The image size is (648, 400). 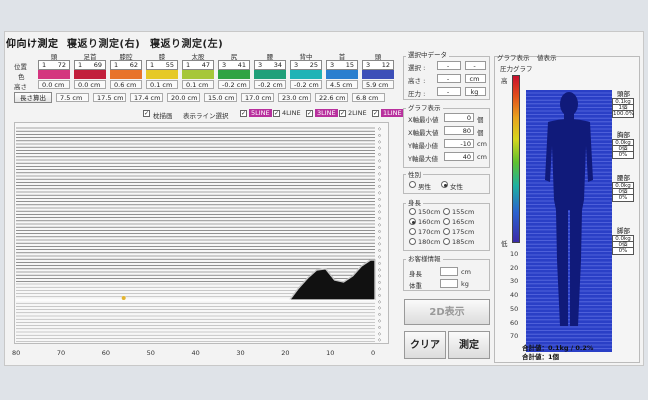 What do you see at coordinates (447, 312) in the screenshot?
I see `show-2d-button: 2D表示` at bounding box center [447, 312].